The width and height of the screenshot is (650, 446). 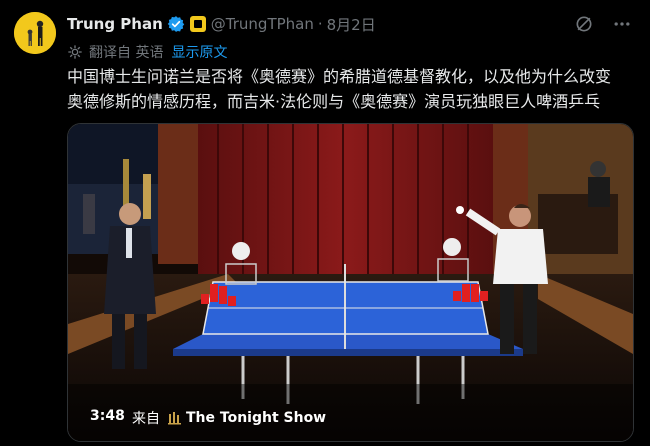 What do you see at coordinates (334, 101) in the screenshot?
I see `tweet-text-line: 奥德修斯的情感历程，而吉米·法伦则与《奥德赛》演员玩独眼巨人啤酒乒乓` at bounding box center [334, 101].